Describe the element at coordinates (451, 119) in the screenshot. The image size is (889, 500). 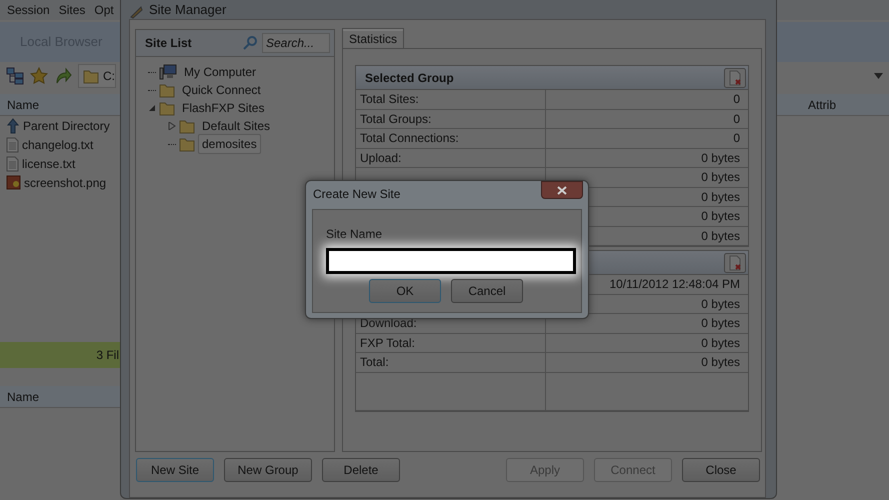
I see `stat-label: Total Groups:` at that location.